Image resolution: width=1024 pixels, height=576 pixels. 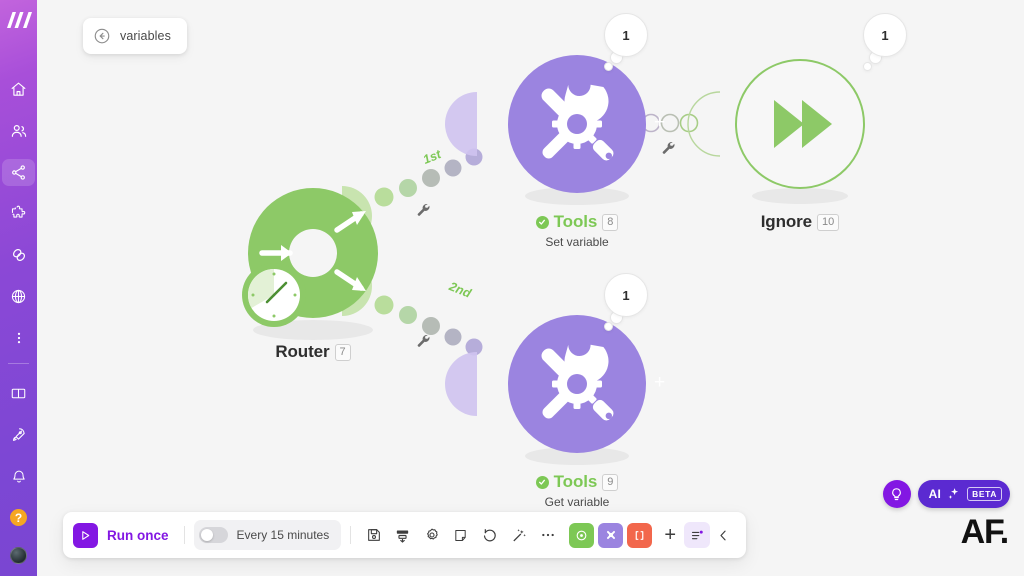 What do you see at coordinates (213, 535) in the screenshot?
I see `schedule-toggle` at bounding box center [213, 535].